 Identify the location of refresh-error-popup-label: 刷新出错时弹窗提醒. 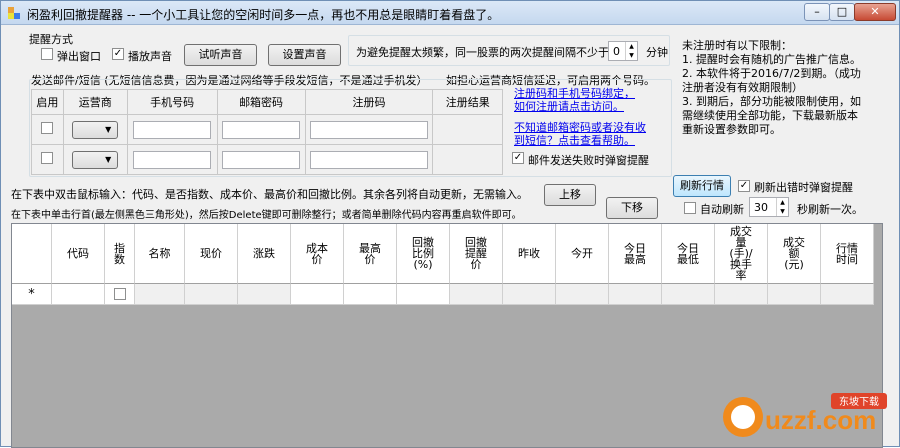
(803, 187).